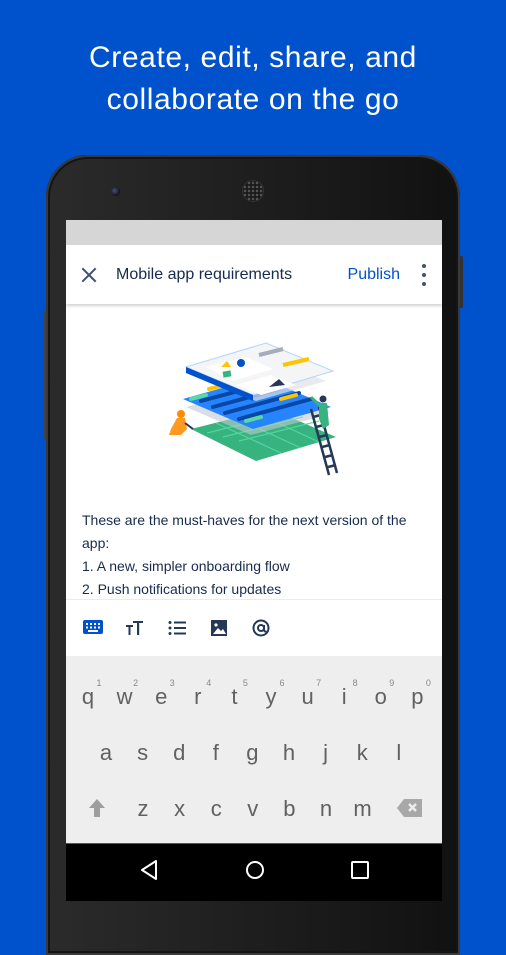  Describe the element at coordinates (204, 274) in the screenshot. I see `document-title: Mobile app requirements` at that location.